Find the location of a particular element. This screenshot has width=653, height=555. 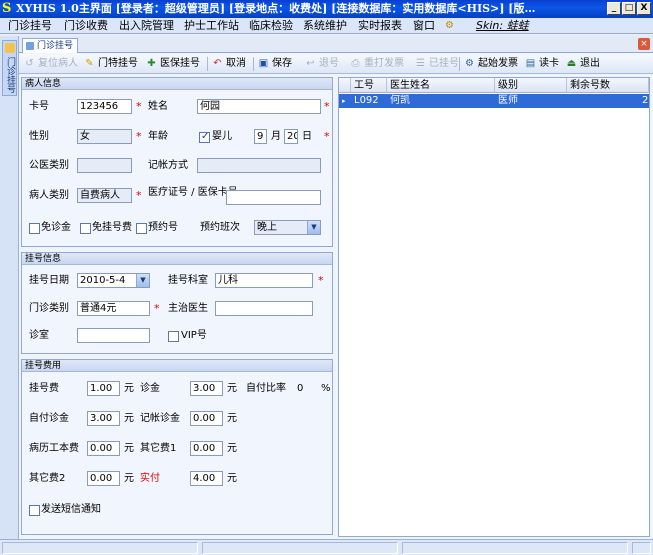

name-input: 何园 is located at coordinates (259, 106).